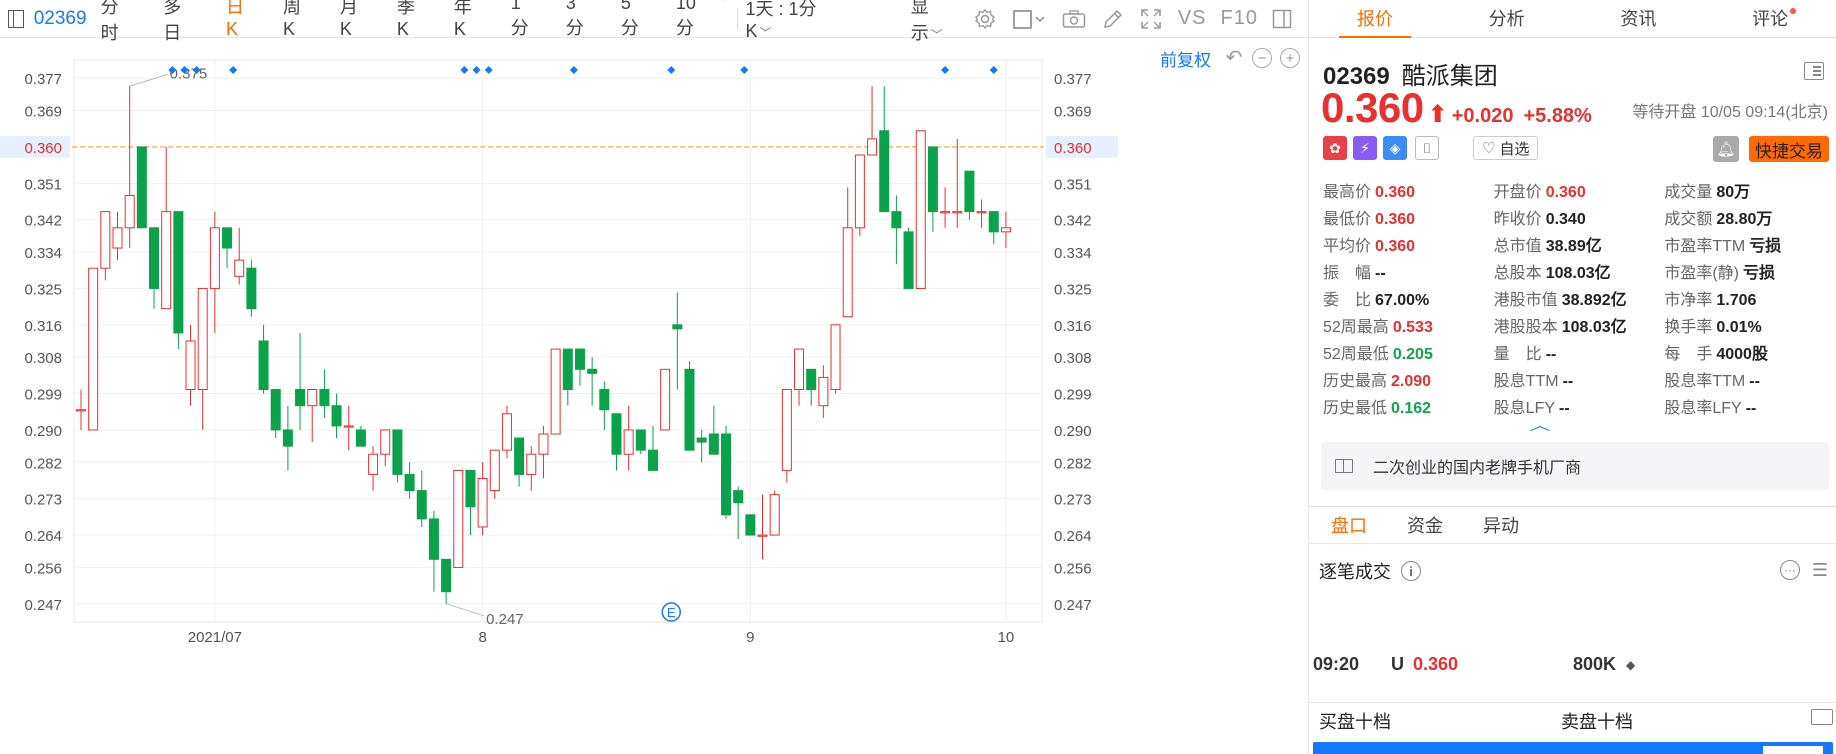 The image size is (1836, 754). Describe the element at coordinates (1185, 58) in the screenshot. I see `adjust-mode-button: 前复权` at that location.